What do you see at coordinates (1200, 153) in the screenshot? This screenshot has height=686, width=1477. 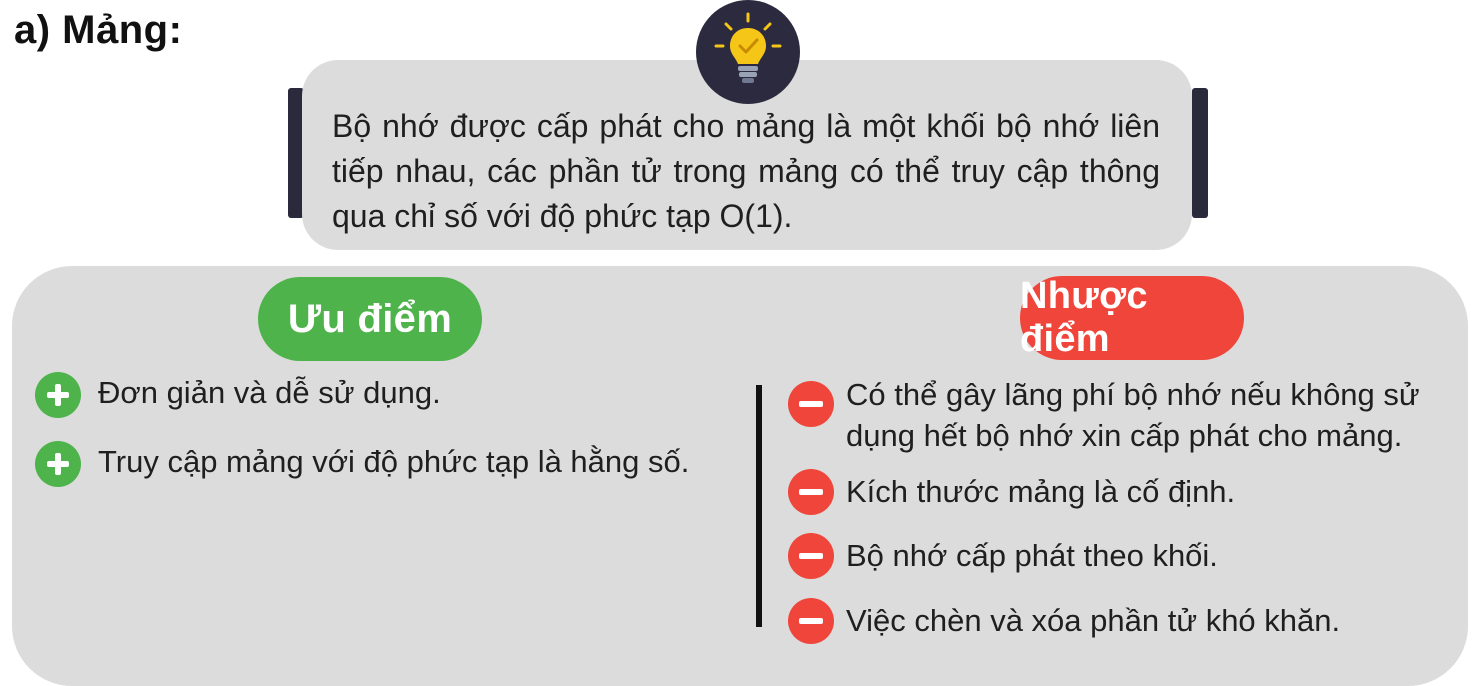 I see `definition-accent-right` at bounding box center [1200, 153].